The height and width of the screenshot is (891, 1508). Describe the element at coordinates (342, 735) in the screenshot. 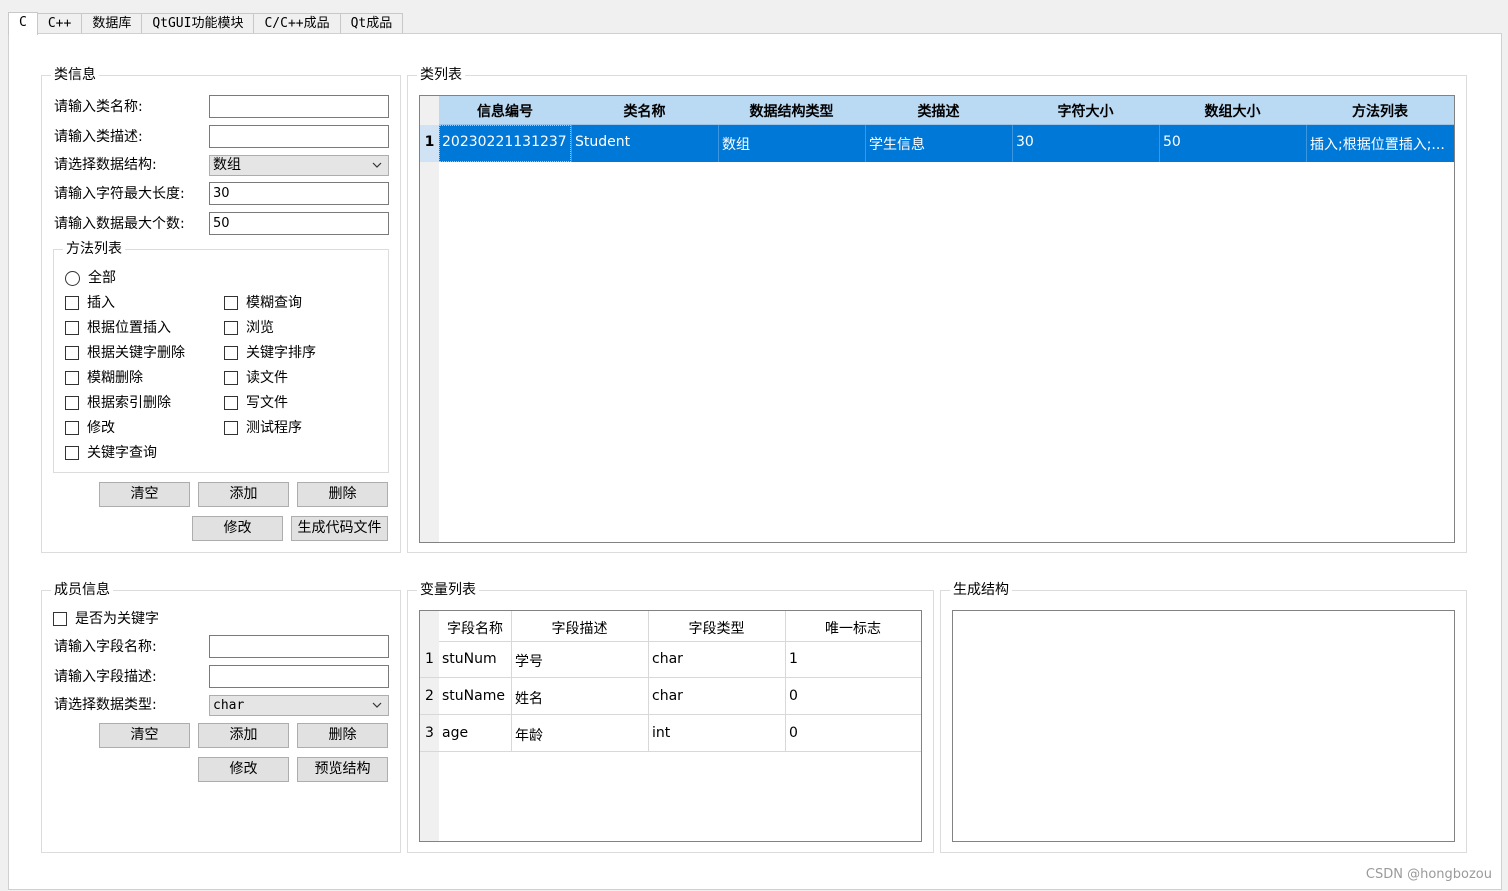

I see `member-delete-button: 删除` at that location.